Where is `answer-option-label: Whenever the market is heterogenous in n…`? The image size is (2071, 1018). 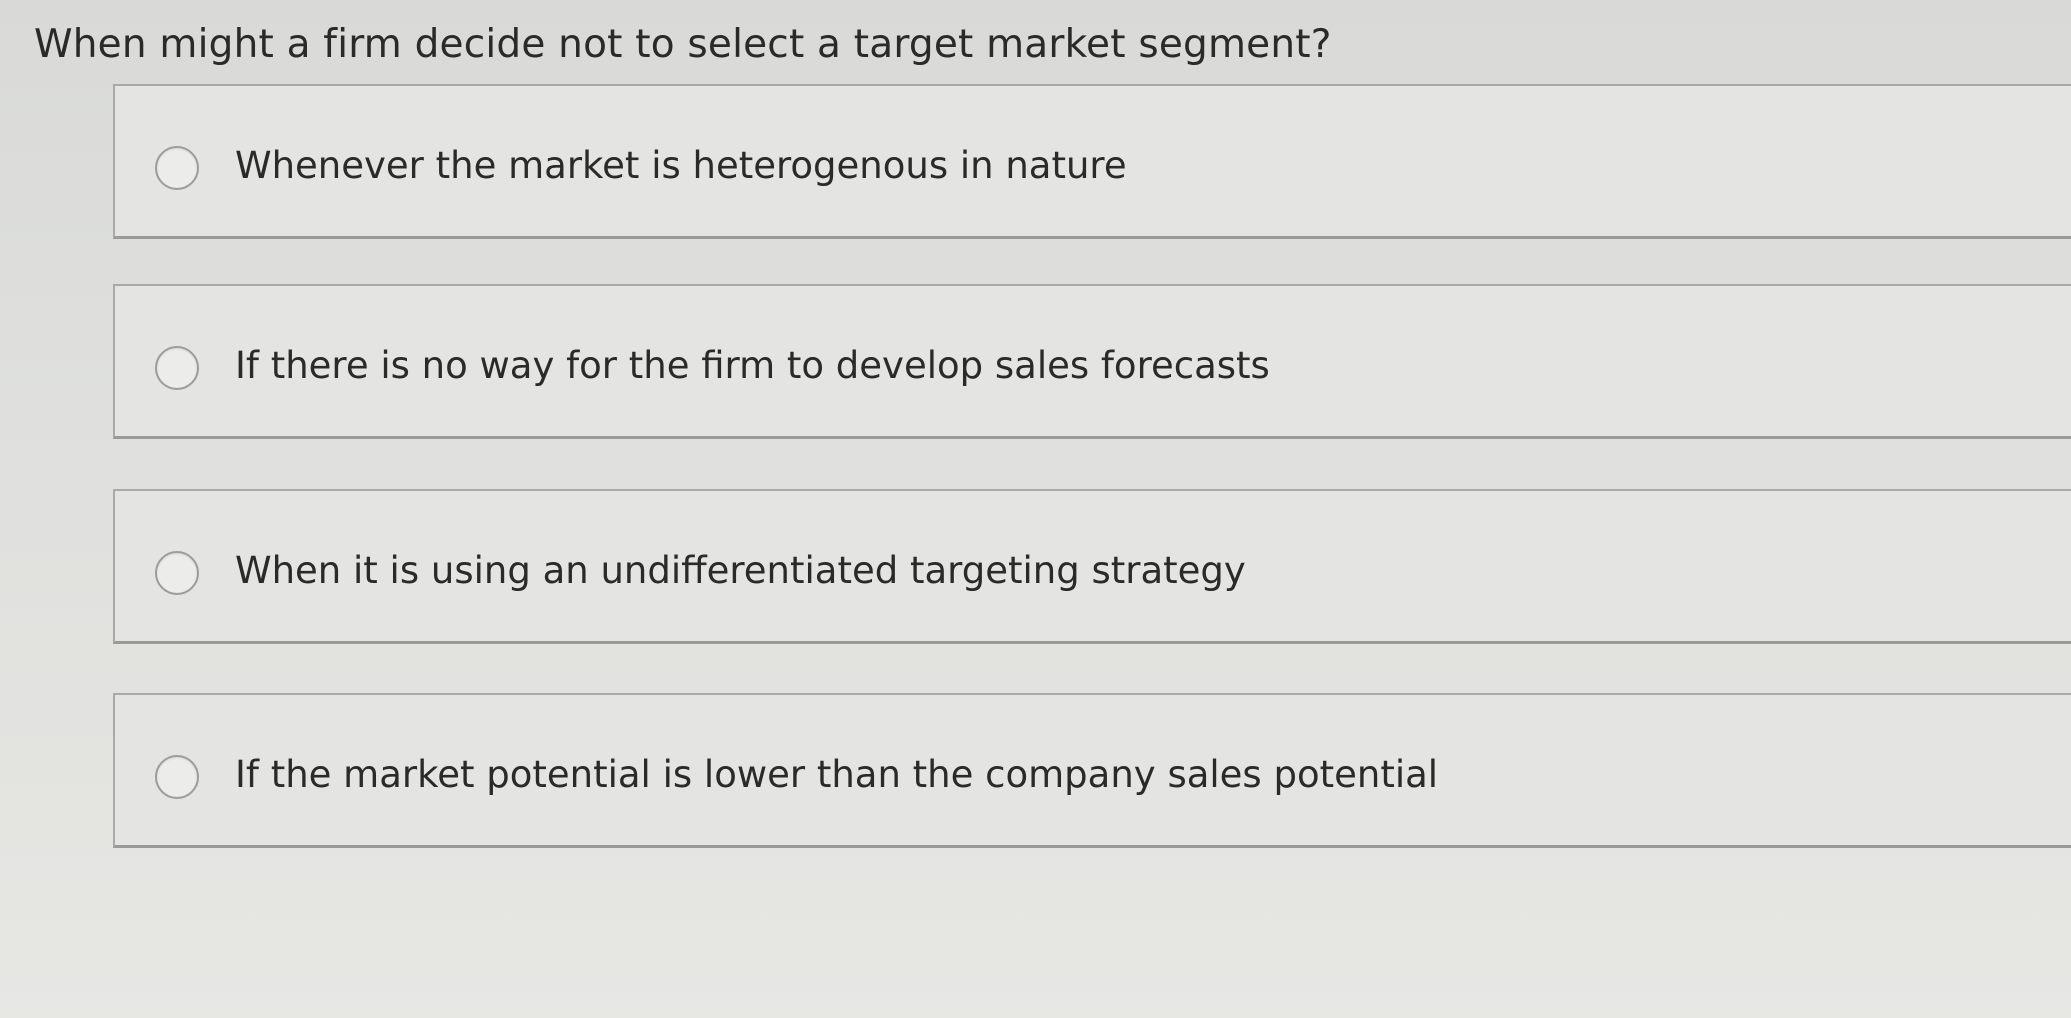
answer-option-label: Whenever the market is heterogenous in n… is located at coordinates (681, 165).